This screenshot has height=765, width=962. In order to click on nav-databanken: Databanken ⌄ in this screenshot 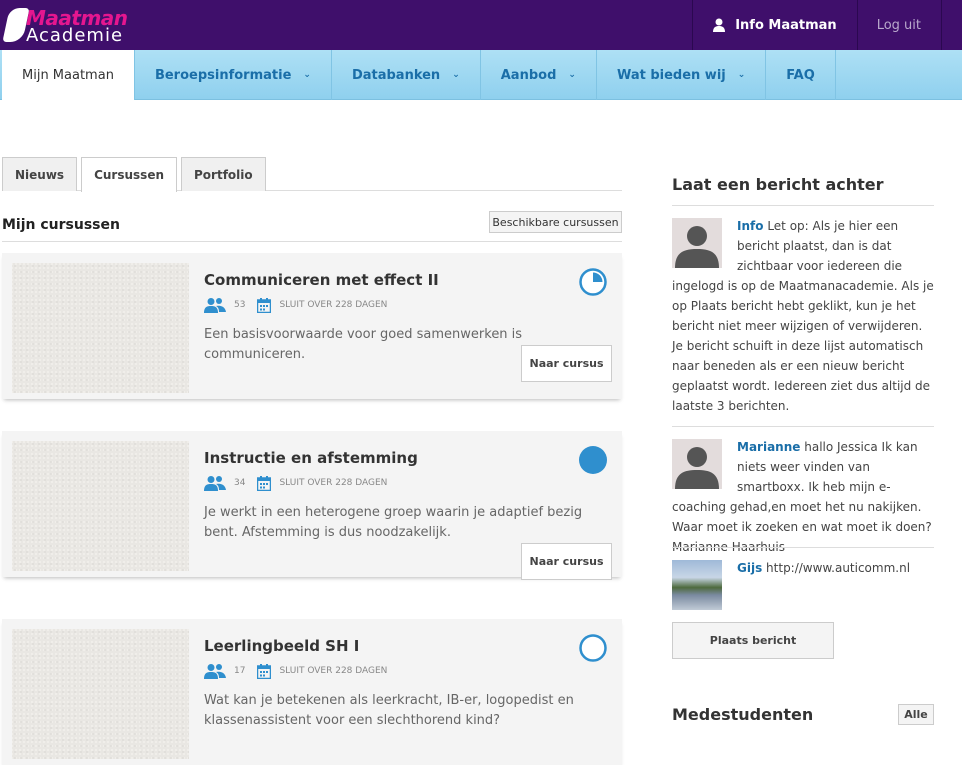, I will do `click(406, 75)`.